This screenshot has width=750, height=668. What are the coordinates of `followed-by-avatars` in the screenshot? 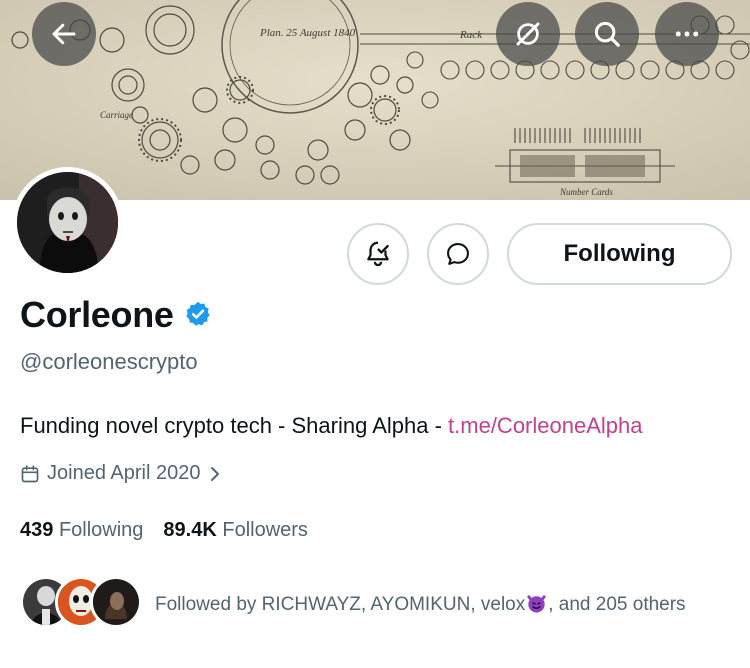 It's located at (81, 602).